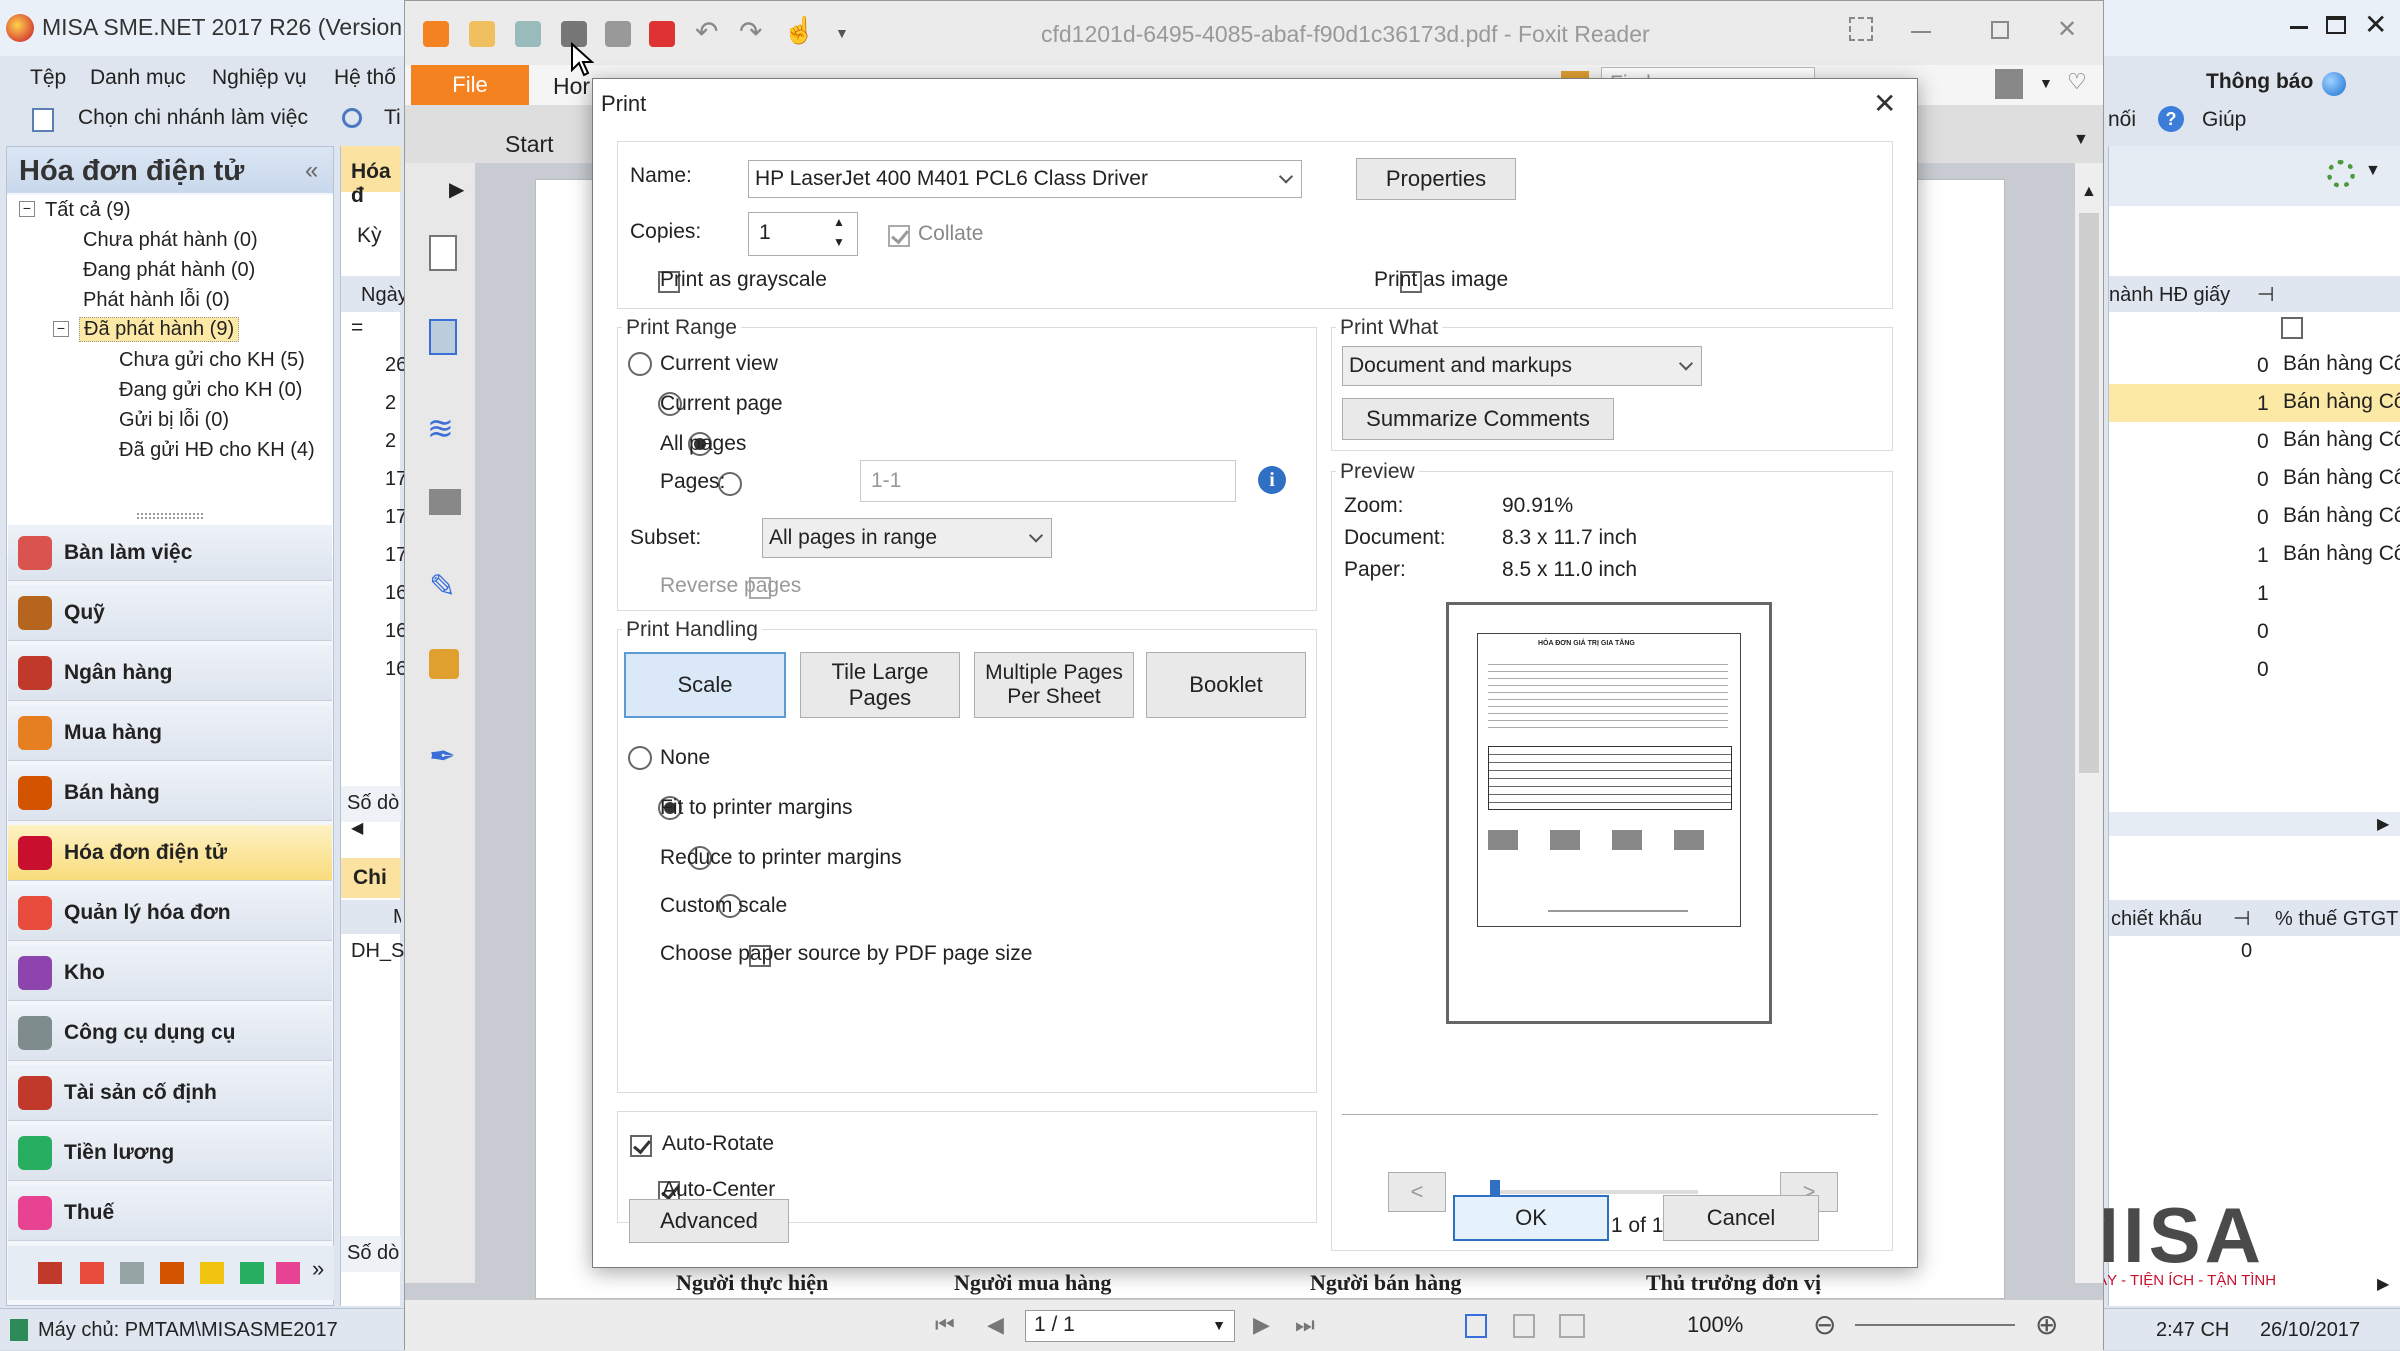 The width and height of the screenshot is (2400, 1351). I want to click on branch-select-button: Chọn chi nhánh làm việc, so click(193, 118).